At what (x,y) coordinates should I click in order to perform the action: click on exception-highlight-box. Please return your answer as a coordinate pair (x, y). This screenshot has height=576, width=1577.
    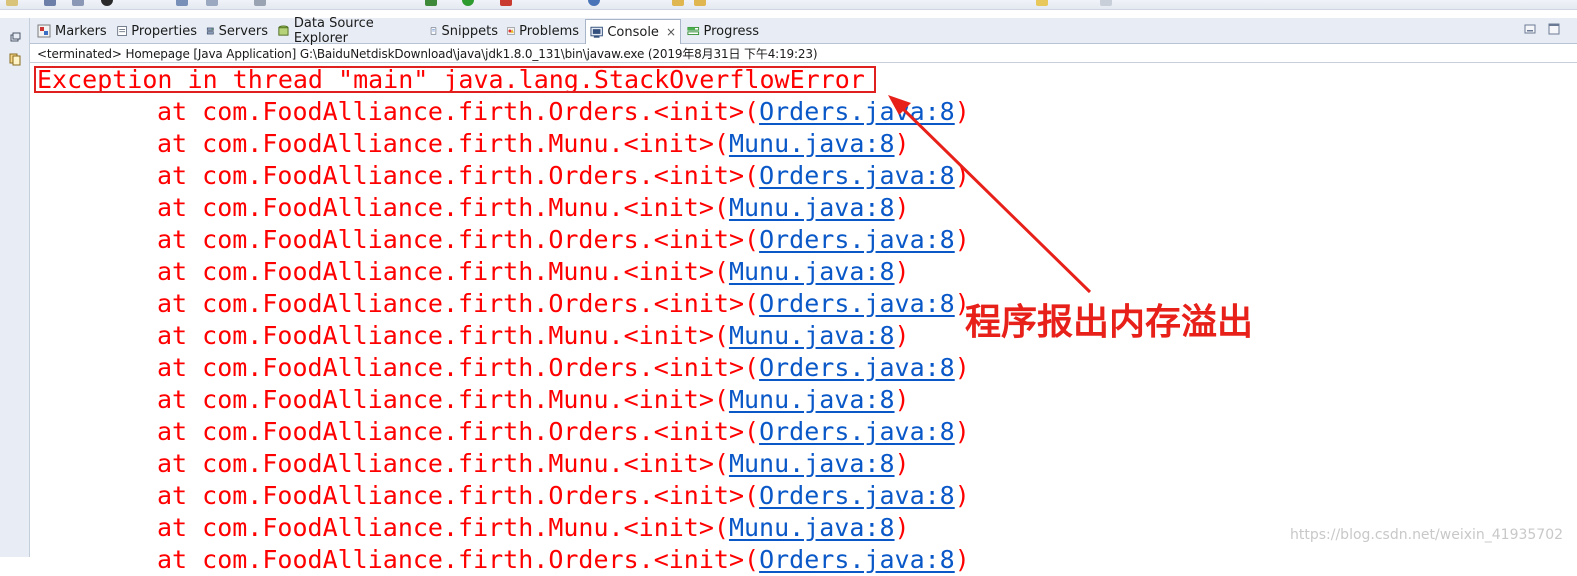
    Looking at the image, I should click on (455, 79).